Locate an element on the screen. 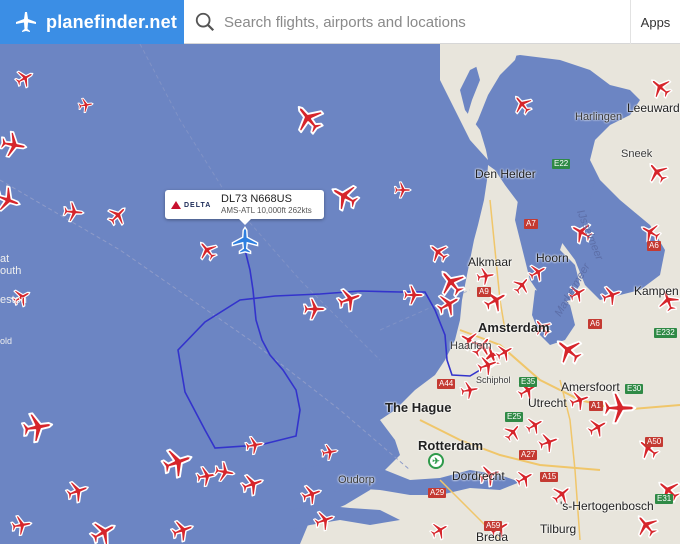  edge-label: at is located at coordinates (5, 259).